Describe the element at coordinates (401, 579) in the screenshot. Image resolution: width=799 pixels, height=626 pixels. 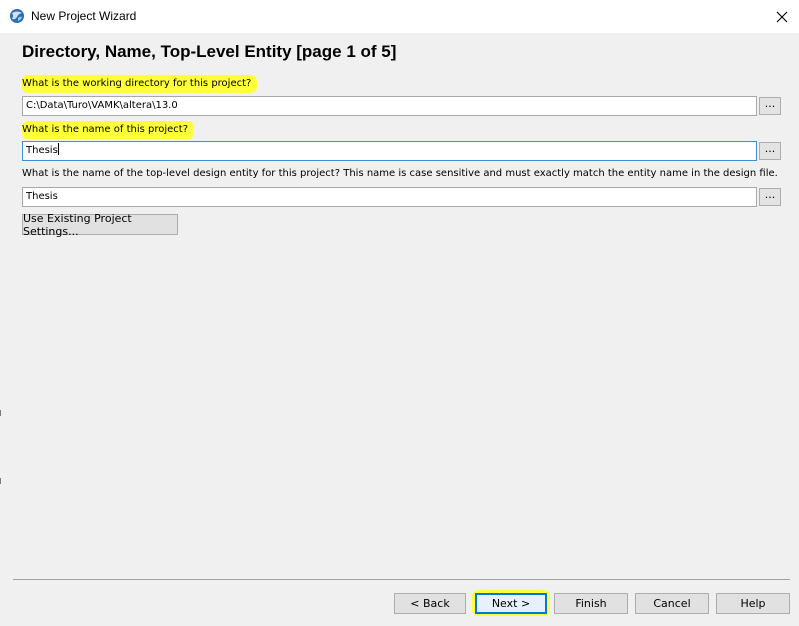
I see `footer-separator` at that location.